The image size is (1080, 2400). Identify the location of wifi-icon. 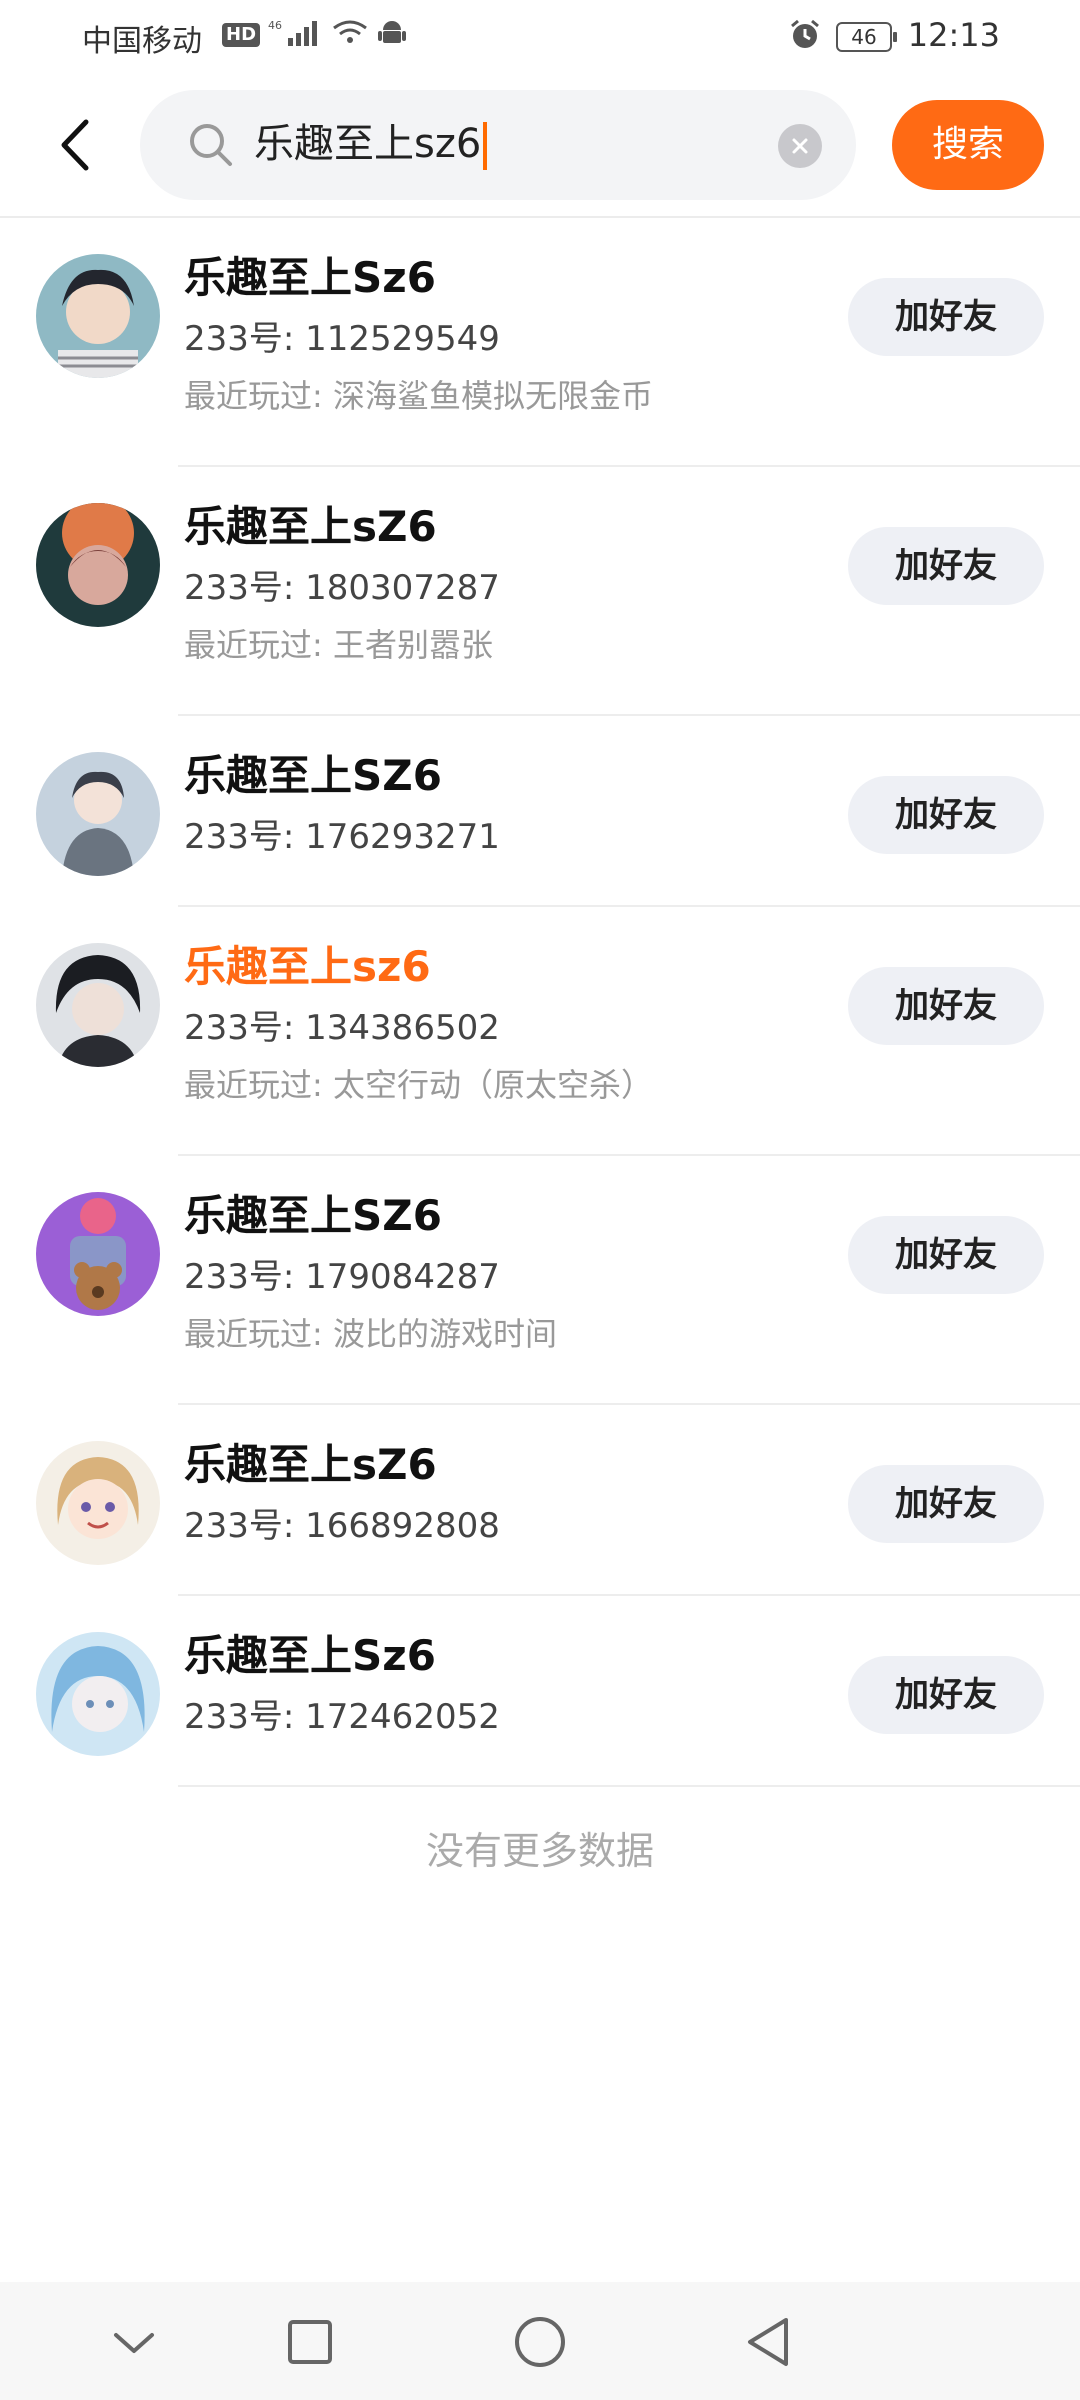
(350, 35).